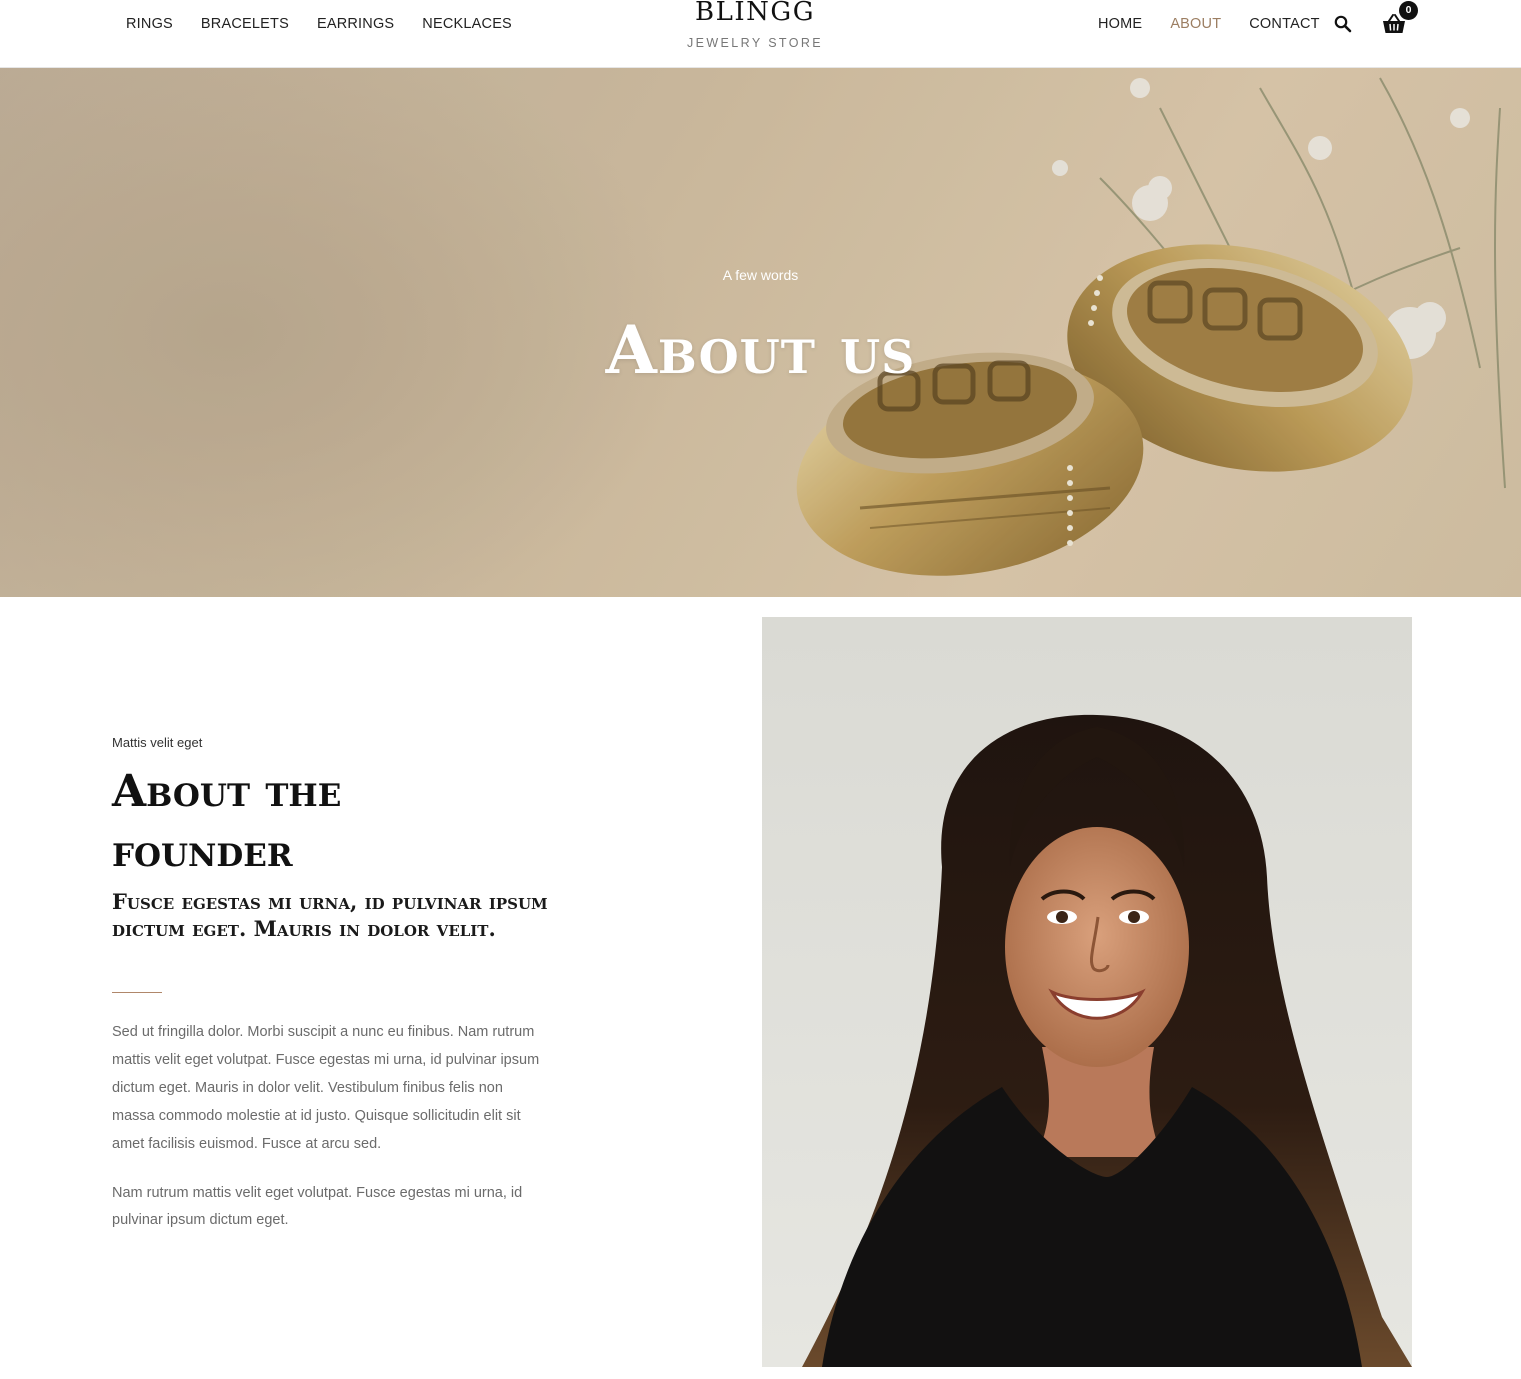 Image resolution: width=1521 pixels, height=1379 pixels. What do you see at coordinates (355, 24) in the screenshot?
I see `nav-link-earrings: EARRINGS` at bounding box center [355, 24].